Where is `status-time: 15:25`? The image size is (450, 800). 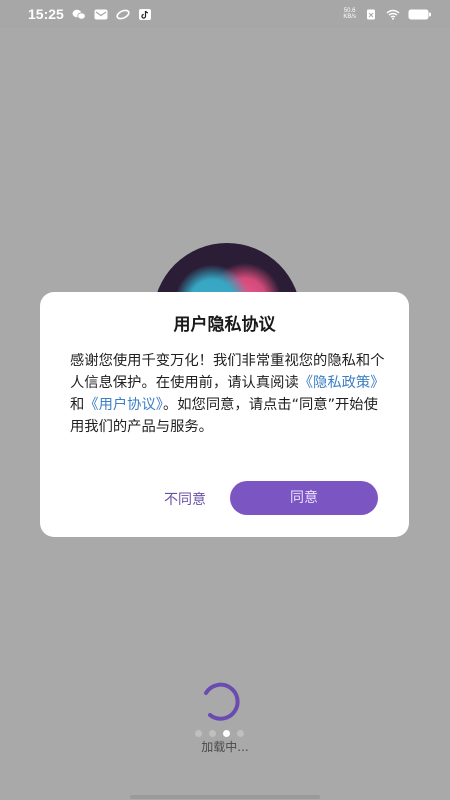 status-time: 15:25 is located at coordinates (46, 14).